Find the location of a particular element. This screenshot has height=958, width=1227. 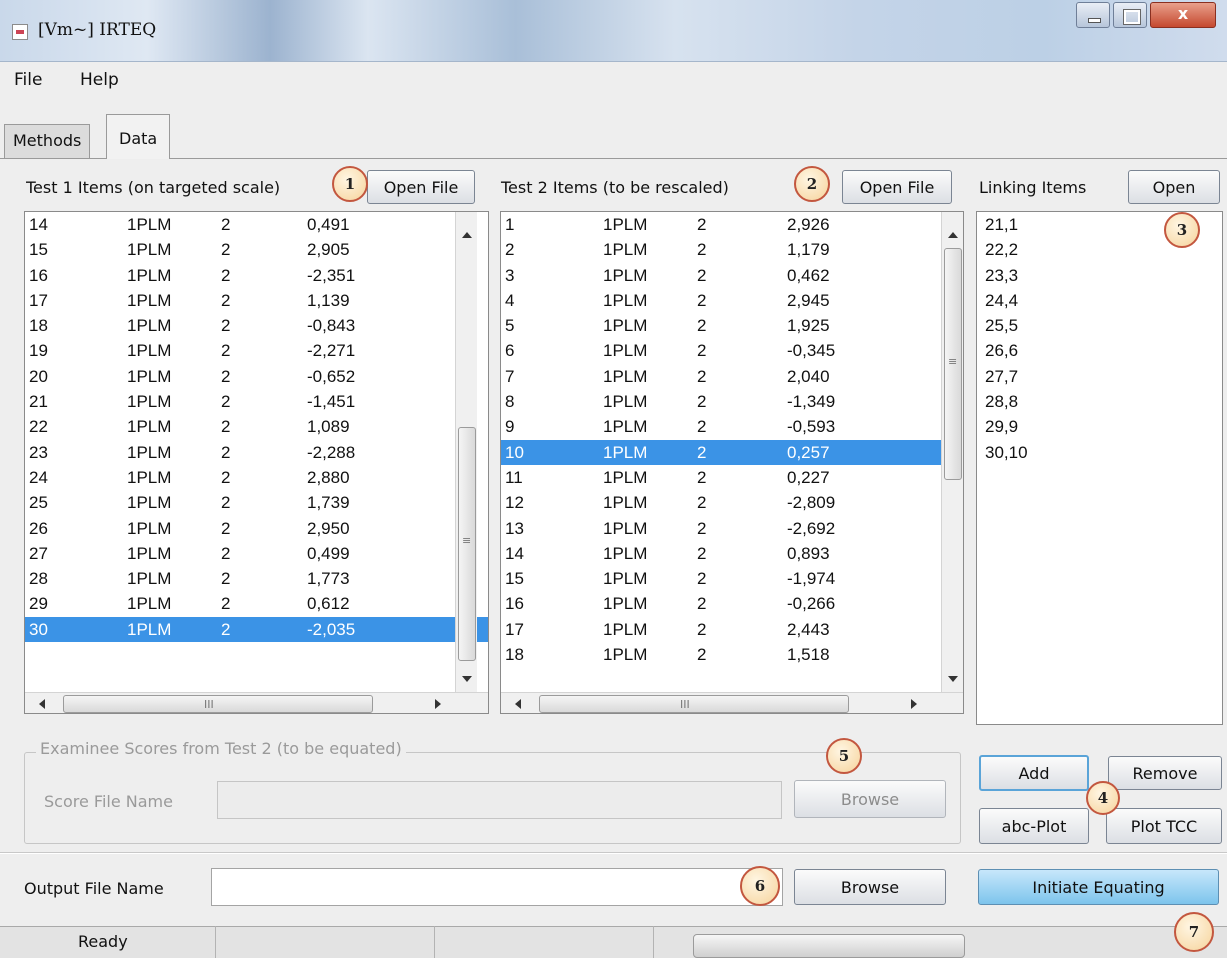

minimize-button is located at coordinates (1093, 15).